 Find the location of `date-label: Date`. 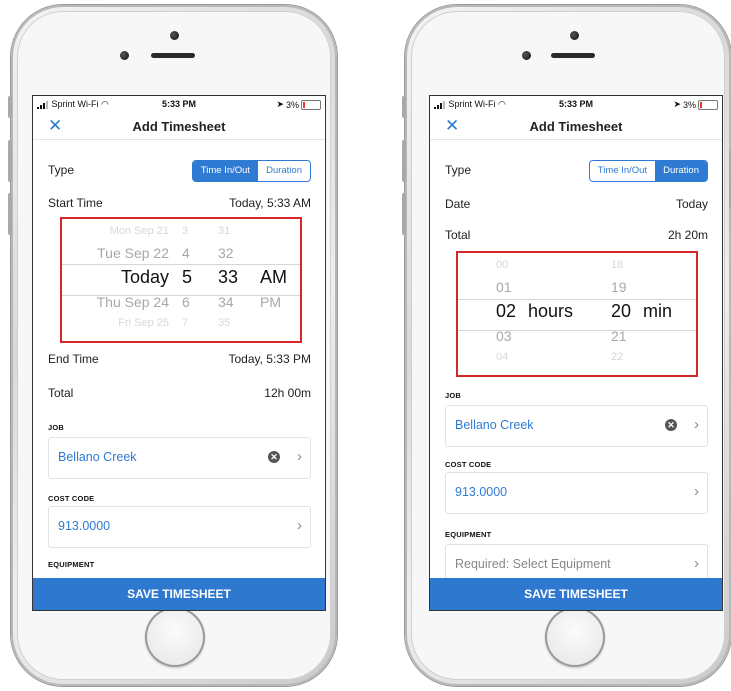

date-label: Date is located at coordinates (458, 204).